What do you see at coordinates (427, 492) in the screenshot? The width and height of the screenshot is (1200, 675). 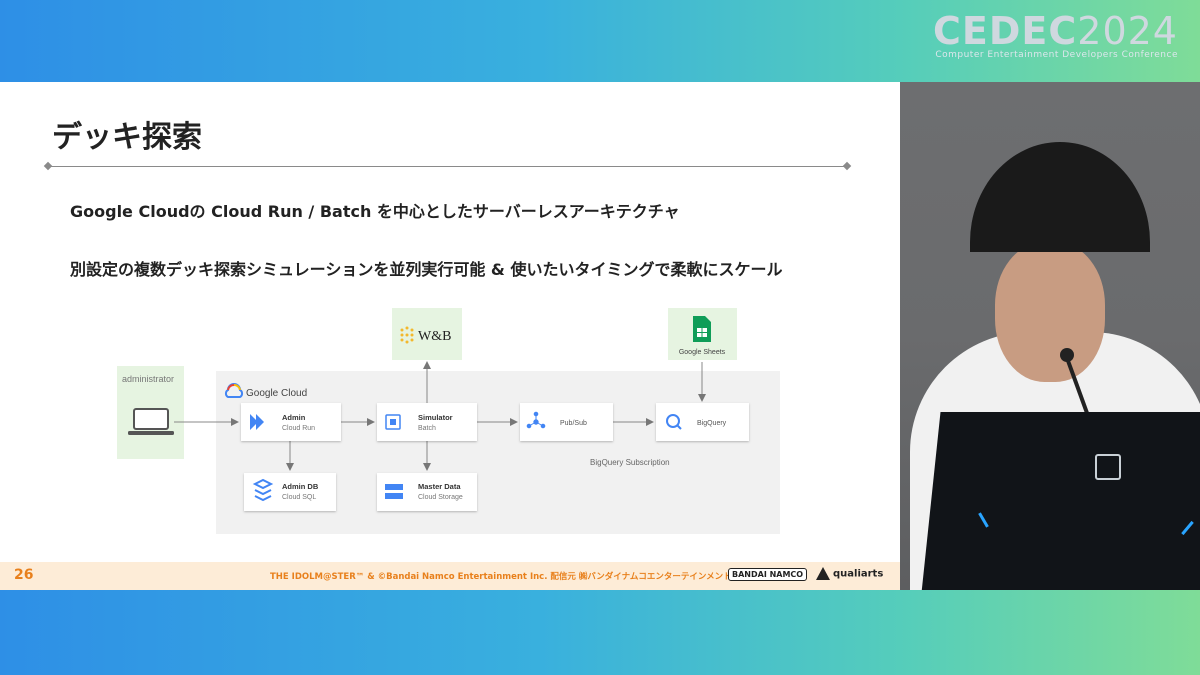 I see `masterdata-node: Master Data Cloud Storage` at bounding box center [427, 492].